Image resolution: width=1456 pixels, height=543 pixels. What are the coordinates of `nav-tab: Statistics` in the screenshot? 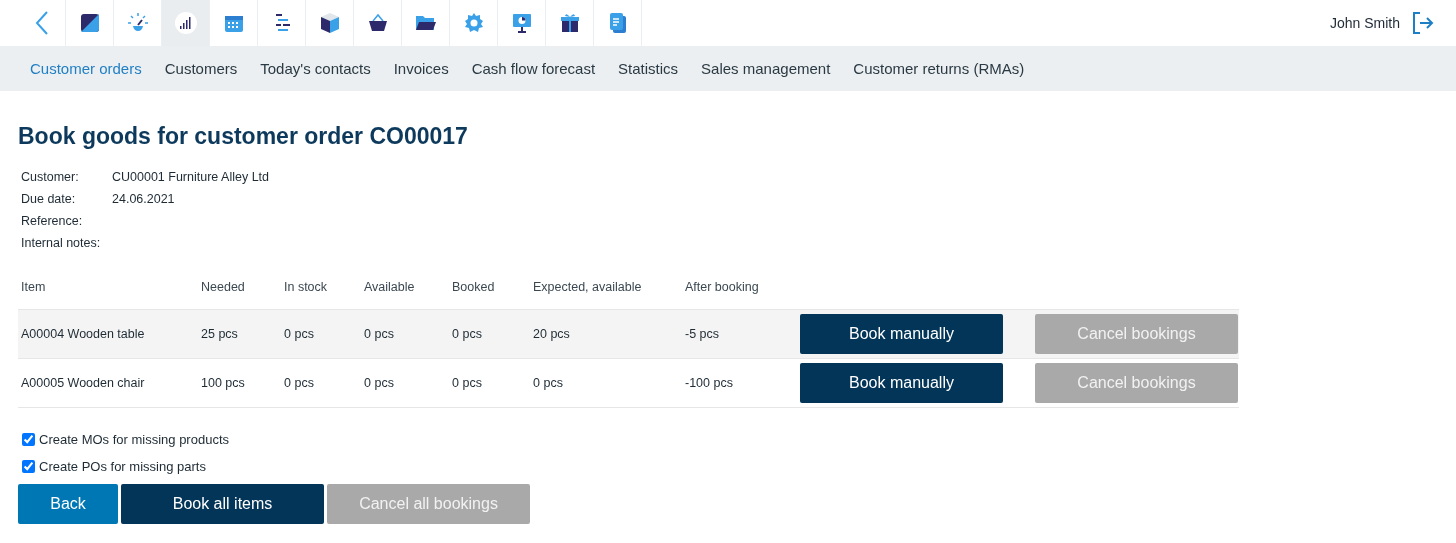 It's located at (648, 68).